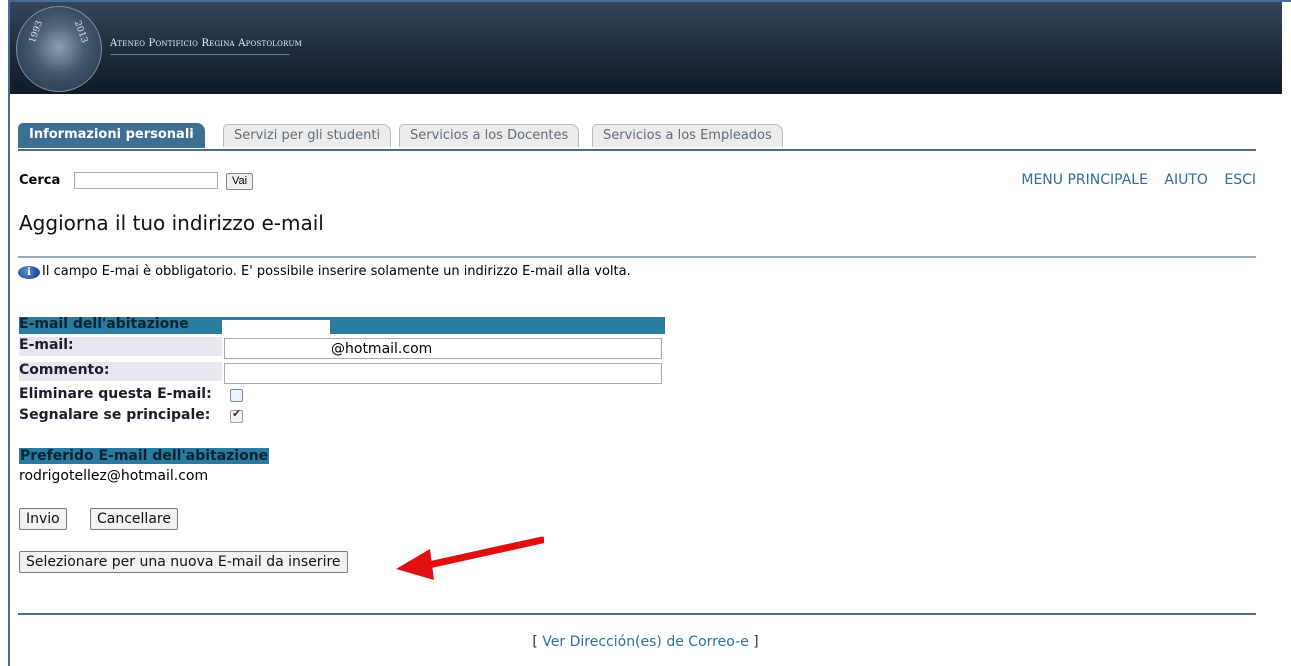 This screenshot has width=1291, height=666. Describe the element at coordinates (236, 395) in the screenshot. I see `delete-email-checkbox` at that location.